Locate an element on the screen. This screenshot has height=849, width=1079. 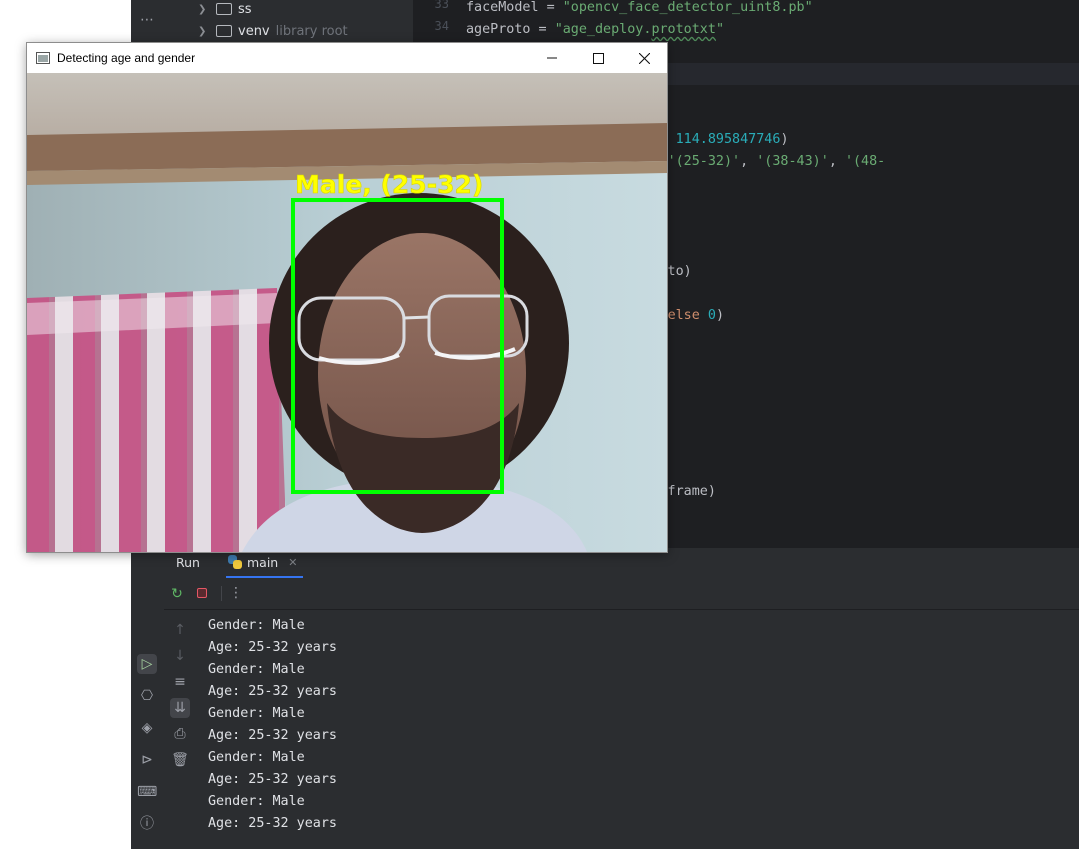
close-icon: ✕ is located at coordinates (292, 562).